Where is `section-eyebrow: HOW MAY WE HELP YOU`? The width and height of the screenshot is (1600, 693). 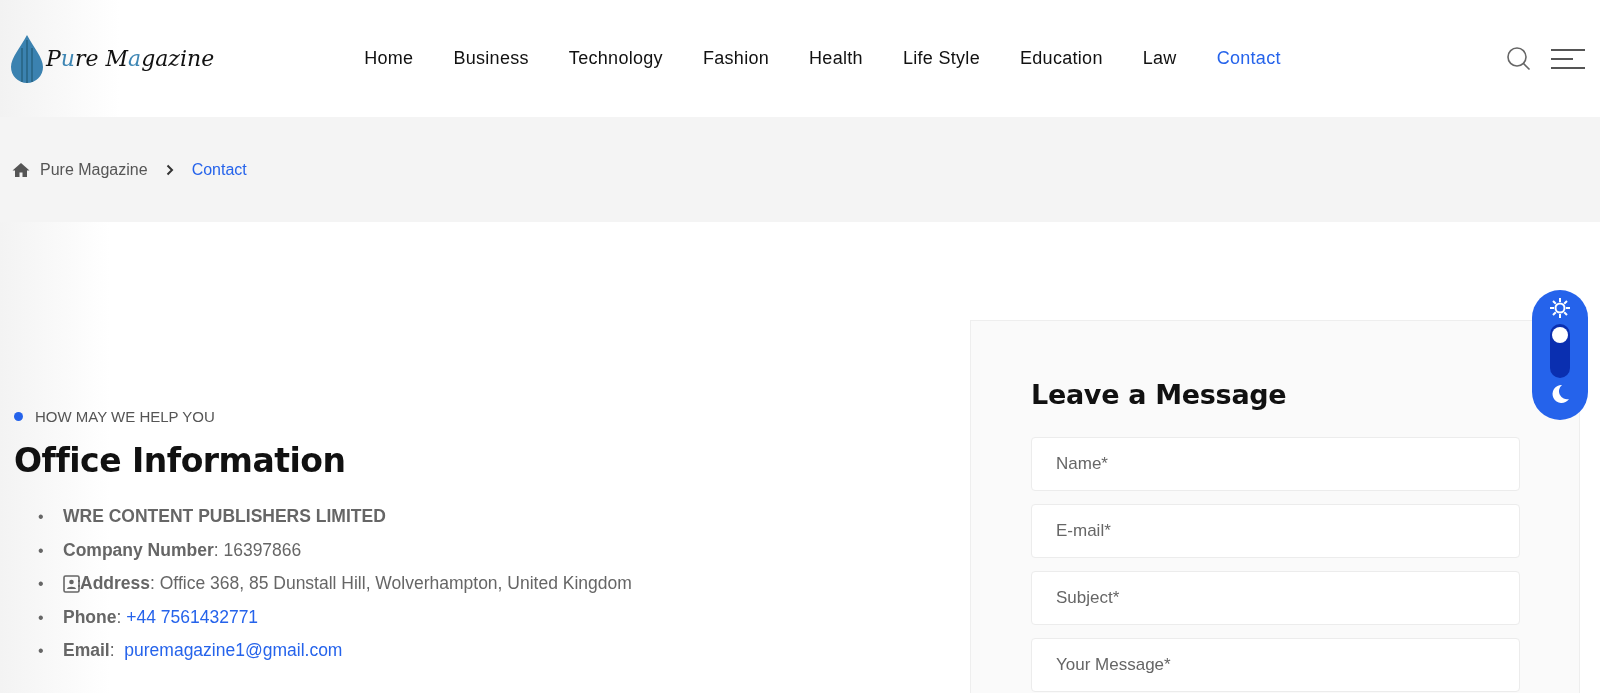 section-eyebrow: HOW MAY WE HELP YOU is located at coordinates (125, 416).